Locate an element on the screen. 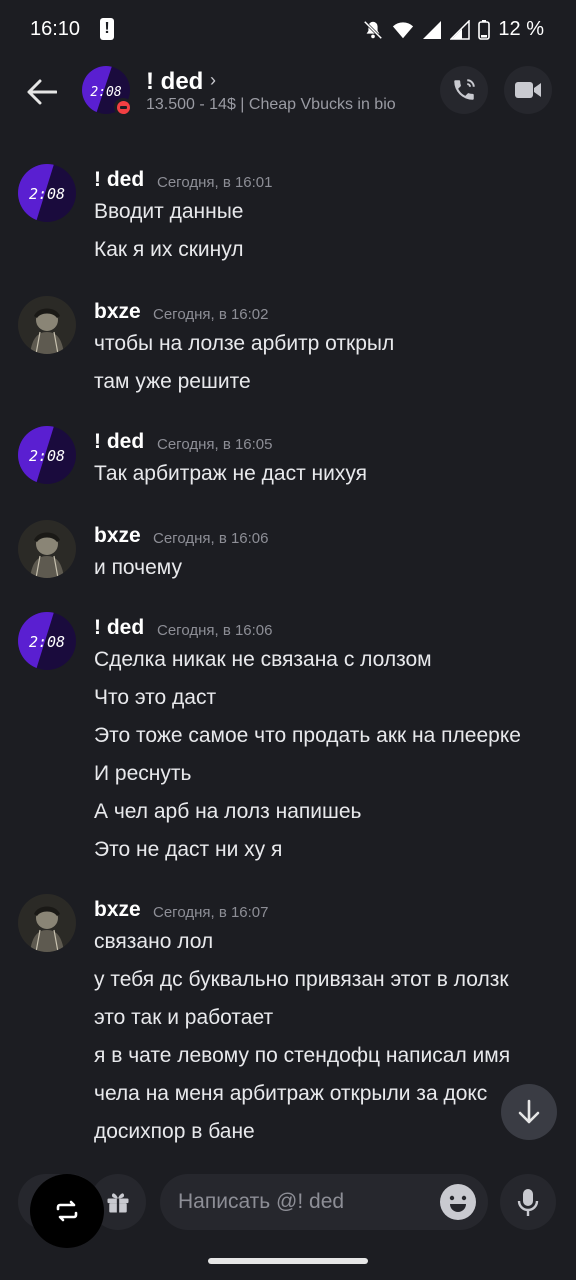  message-text: Так арбитраж не даст нихуя is located at coordinates (230, 474).